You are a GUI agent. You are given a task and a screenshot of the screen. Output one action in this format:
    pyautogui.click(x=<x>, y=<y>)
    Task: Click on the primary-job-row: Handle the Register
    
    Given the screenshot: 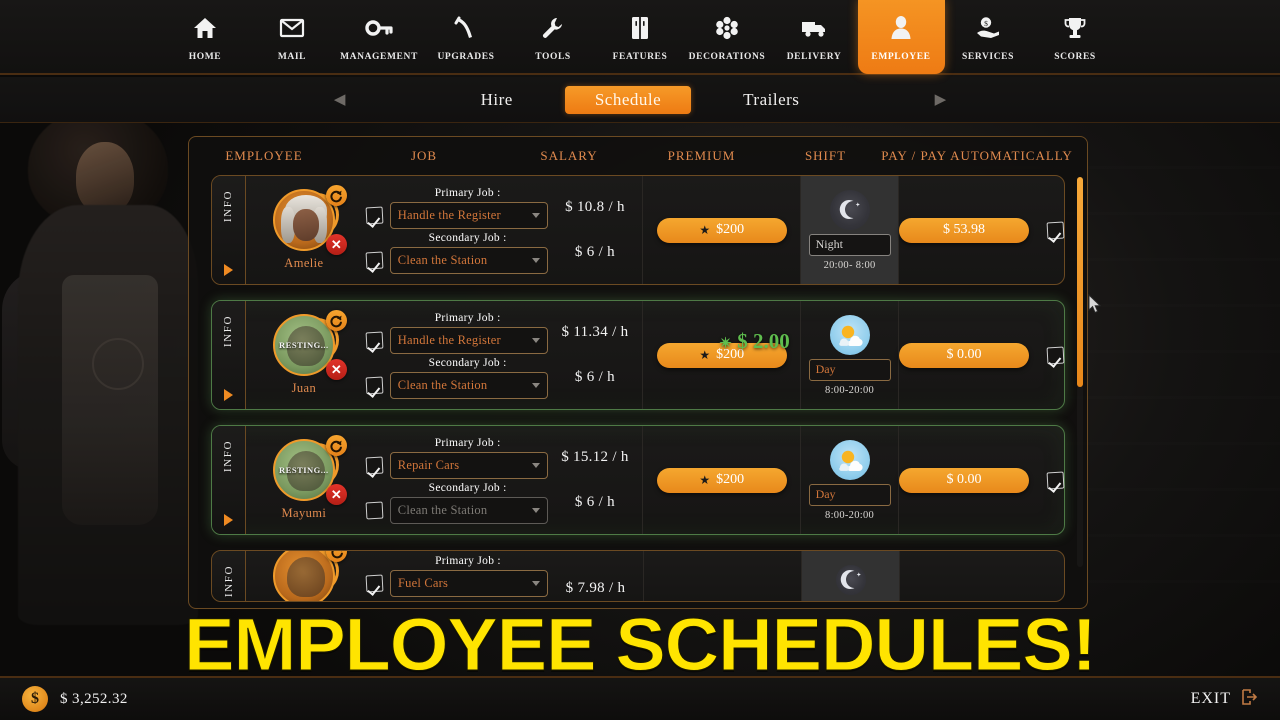 What is the action you would take?
    pyautogui.click(x=456, y=340)
    